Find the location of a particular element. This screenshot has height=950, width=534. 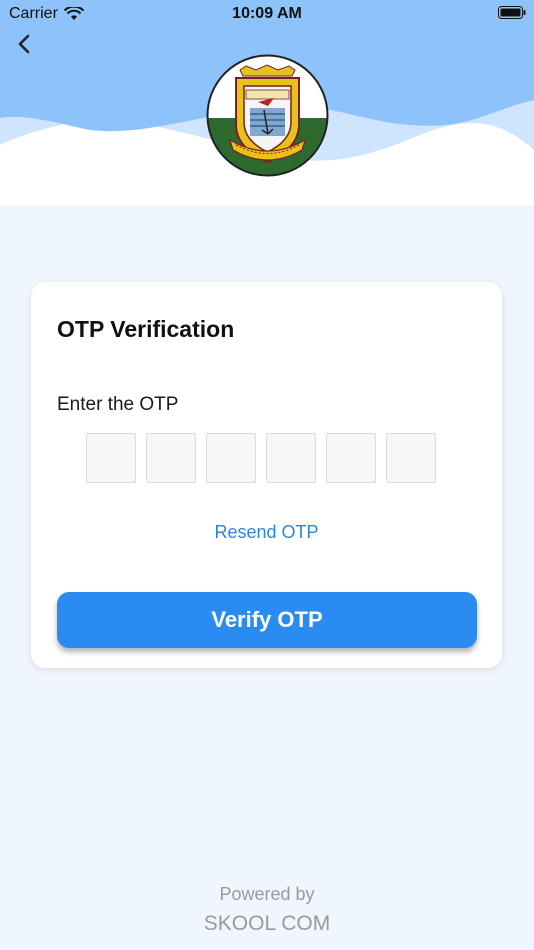

back-button is located at coordinates (25, 44).